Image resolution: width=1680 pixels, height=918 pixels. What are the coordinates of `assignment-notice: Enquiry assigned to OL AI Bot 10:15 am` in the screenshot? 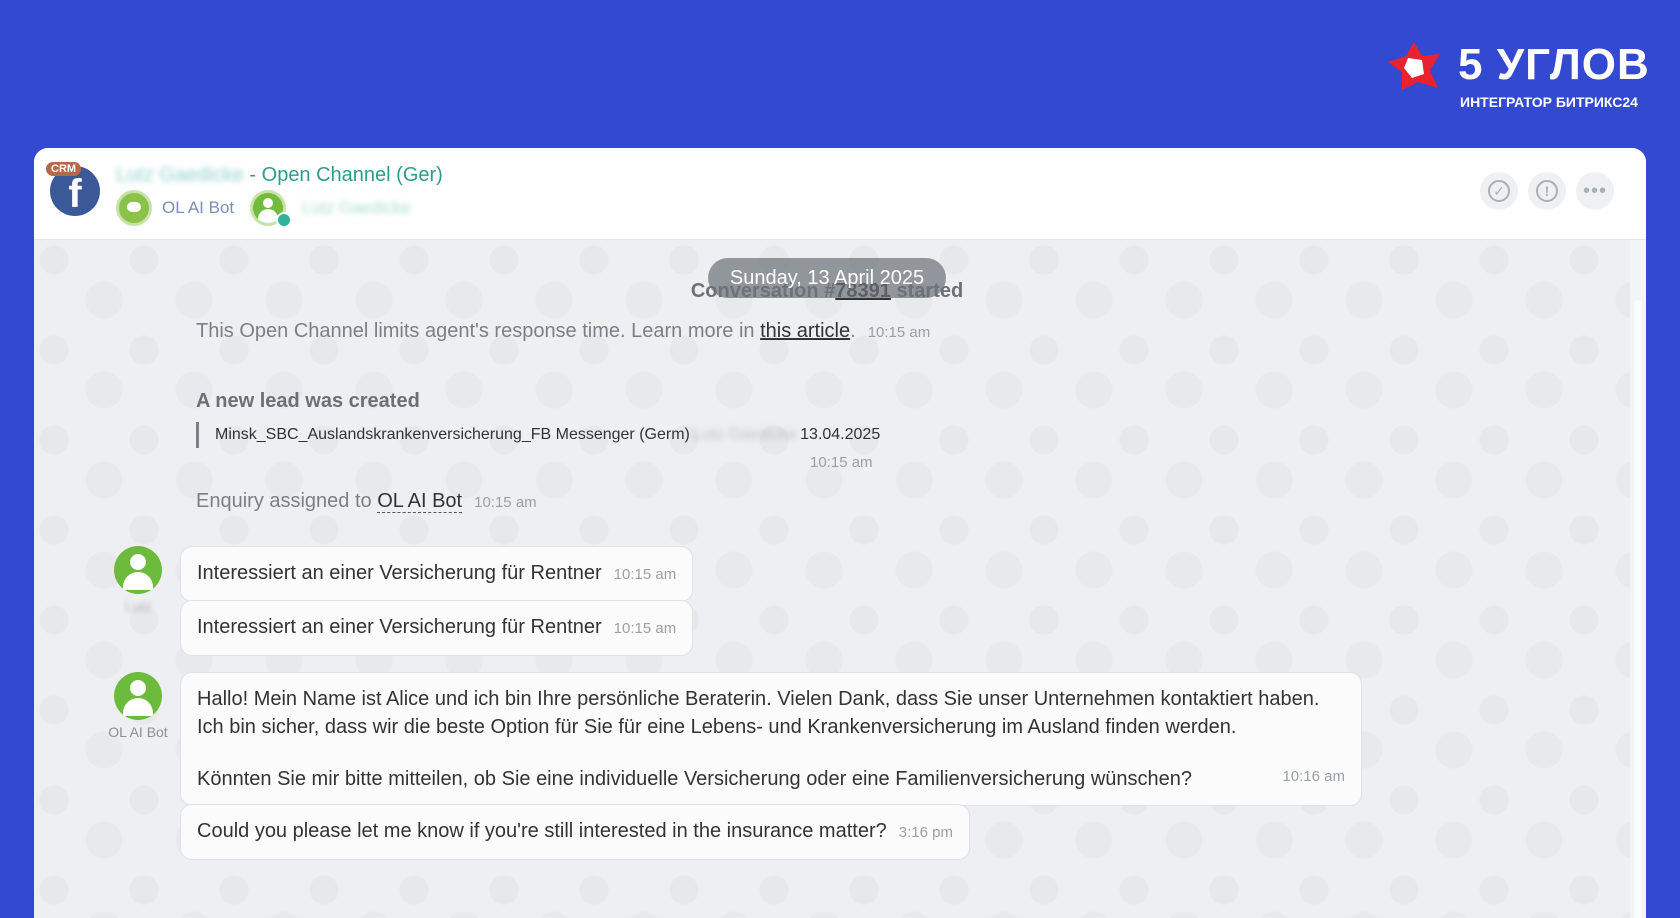 It's located at (366, 501).